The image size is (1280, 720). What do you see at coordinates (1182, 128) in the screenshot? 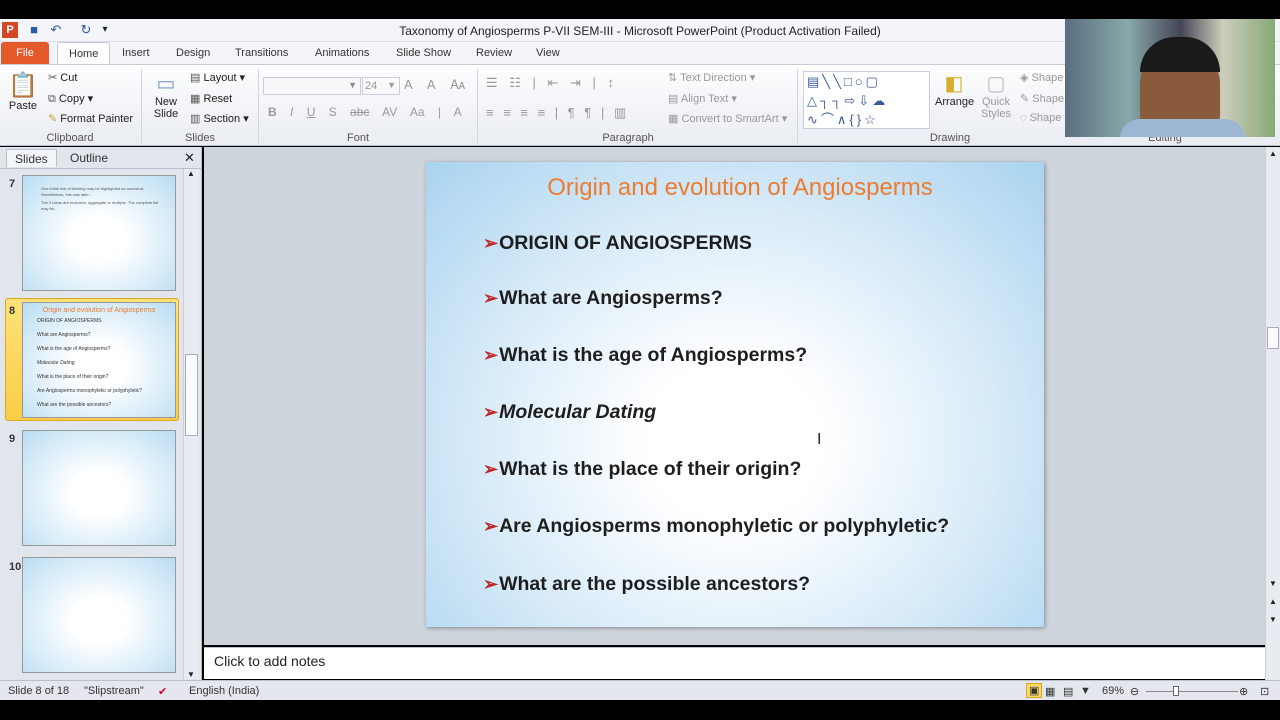
I see `presenter-shirt` at bounding box center [1182, 128].